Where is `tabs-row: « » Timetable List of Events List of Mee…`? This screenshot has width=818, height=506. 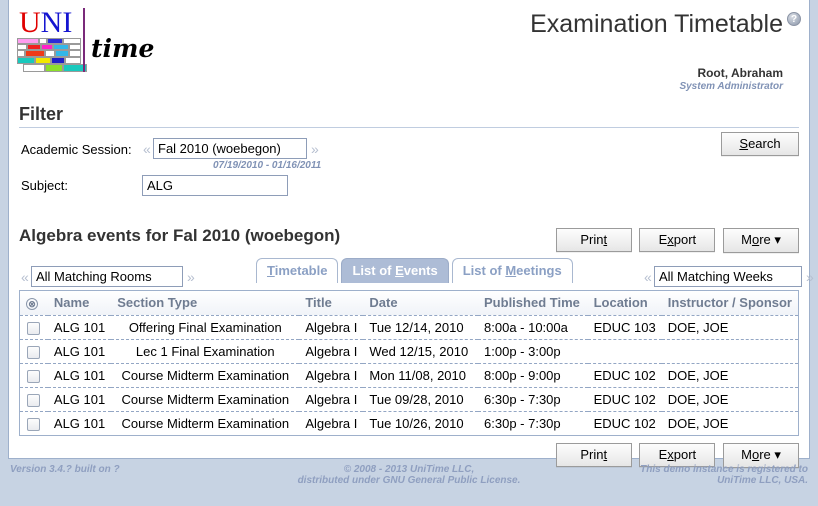
tabs-row: « » Timetable List of Events List of Mee… is located at coordinates (411, 274).